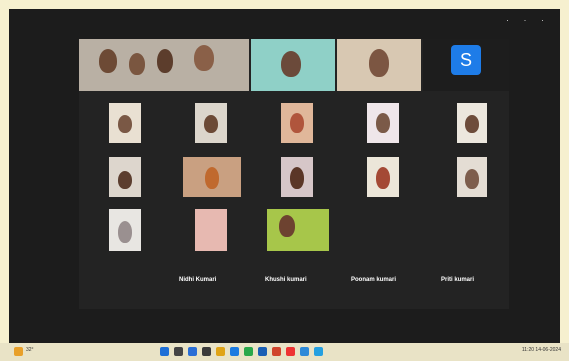 This screenshot has height=361, width=569. Describe the element at coordinates (234, 351) in the screenshot. I see `zoom-icon` at that location.